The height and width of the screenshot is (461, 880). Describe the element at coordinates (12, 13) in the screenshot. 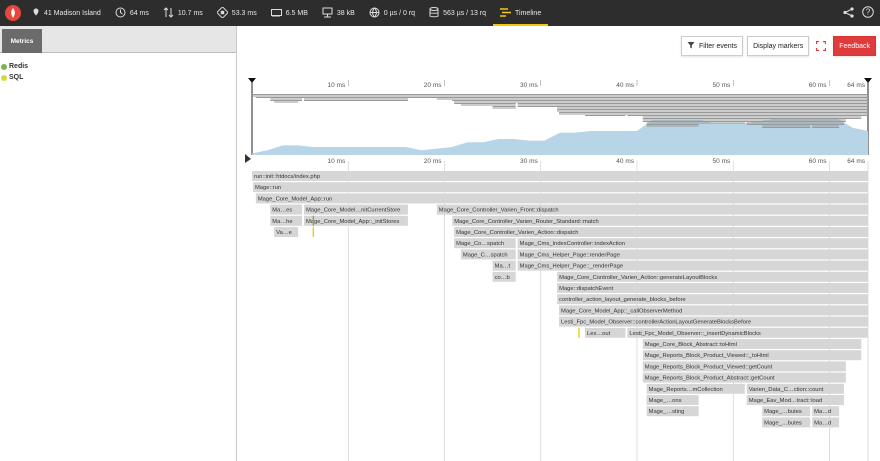

I see `app-logo-icon` at that location.